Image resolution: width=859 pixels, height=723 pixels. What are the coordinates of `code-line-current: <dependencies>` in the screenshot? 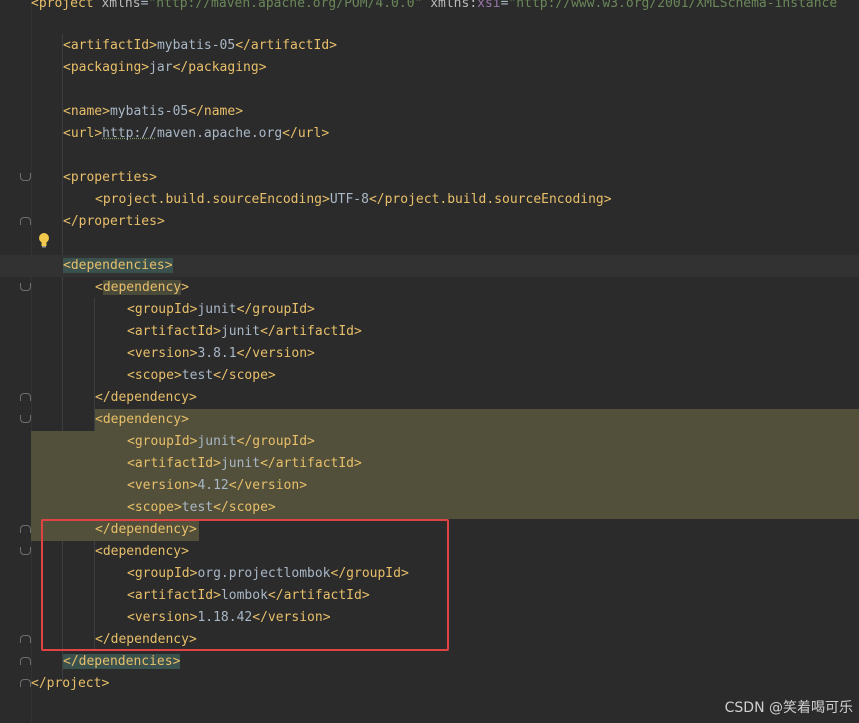 It's located at (429, 266).